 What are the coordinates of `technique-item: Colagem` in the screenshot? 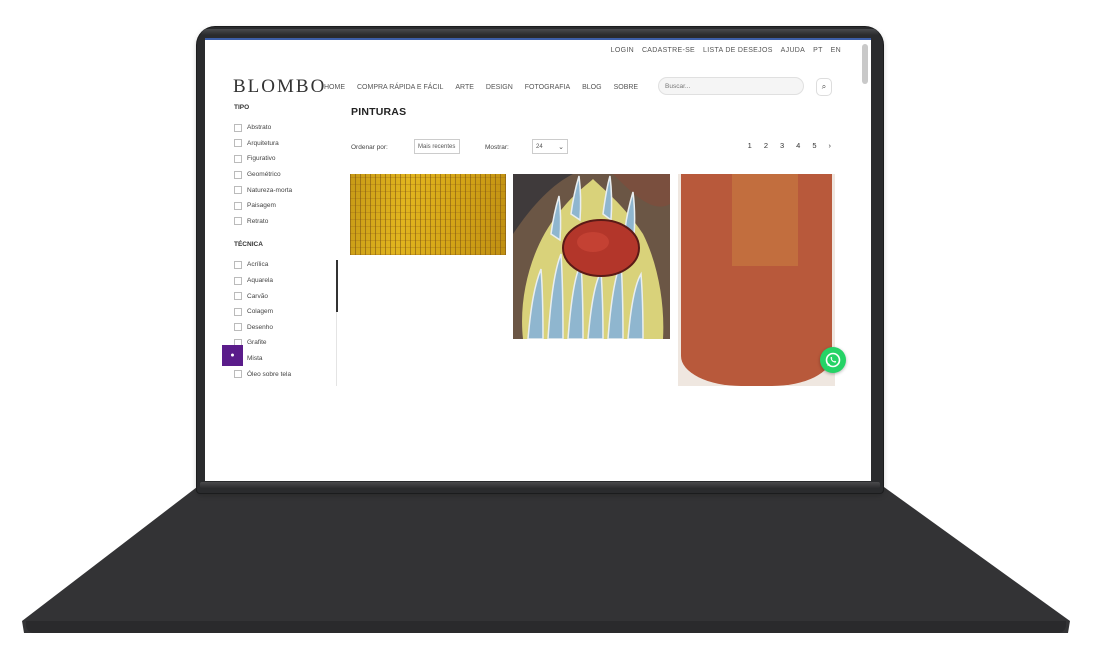 It's located at (285, 312).